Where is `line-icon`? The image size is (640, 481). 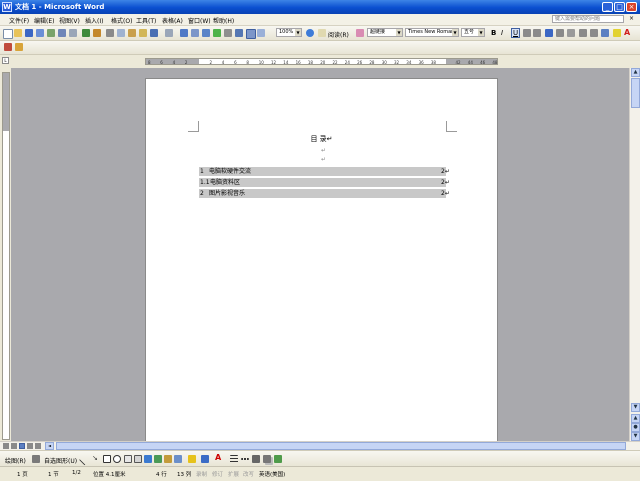 line-icon is located at coordinates (85, 459).